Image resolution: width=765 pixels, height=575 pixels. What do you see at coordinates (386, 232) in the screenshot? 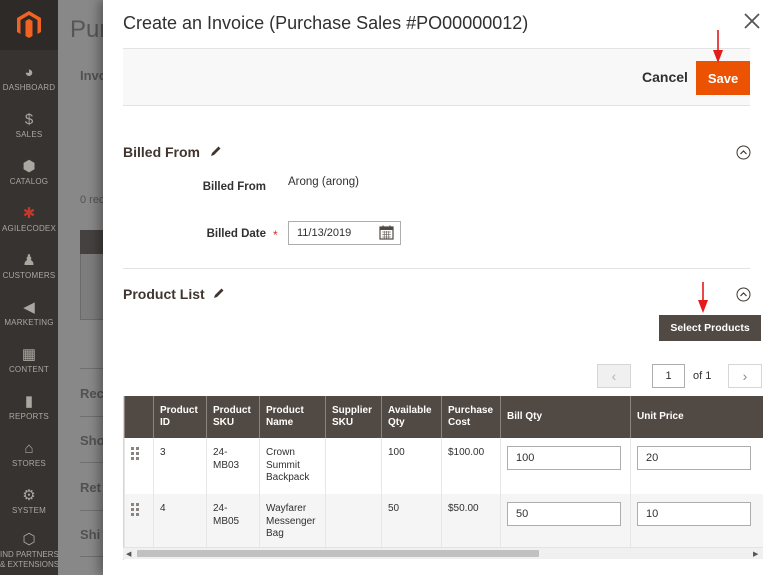
I see `calendar-icon` at bounding box center [386, 232].